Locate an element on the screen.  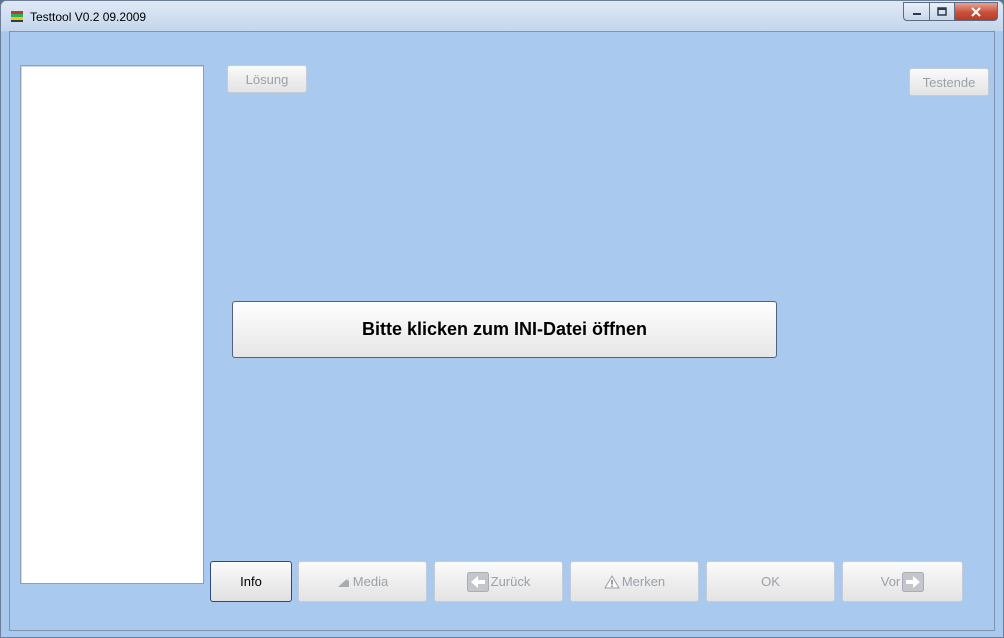
open-ini-button: Bitte klicken zum INI-Datei öffnen is located at coordinates (504, 329).